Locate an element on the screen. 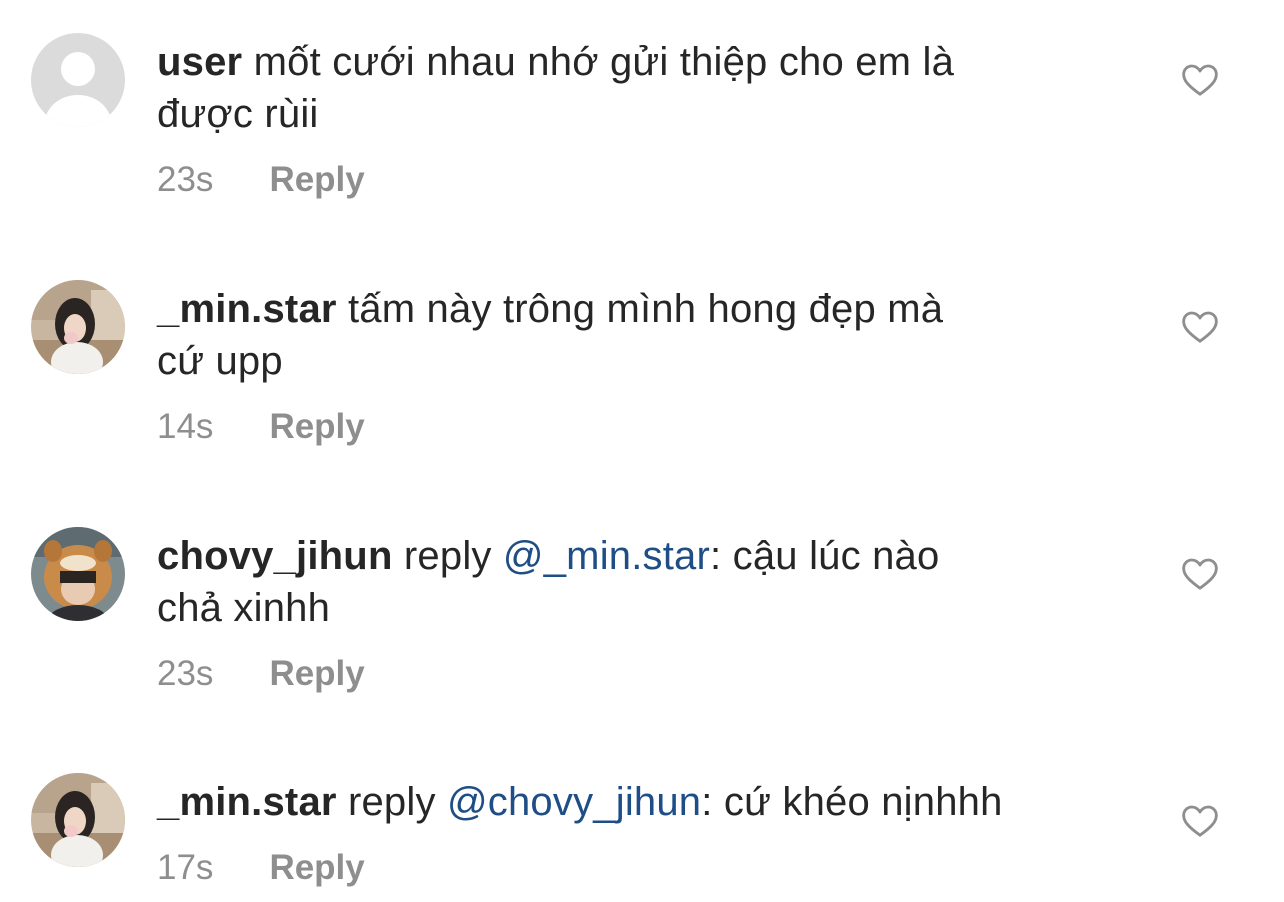 The width and height of the screenshot is (1284, 902). comment-body-line2: chả xinhh is located at coordinates (244, 608).